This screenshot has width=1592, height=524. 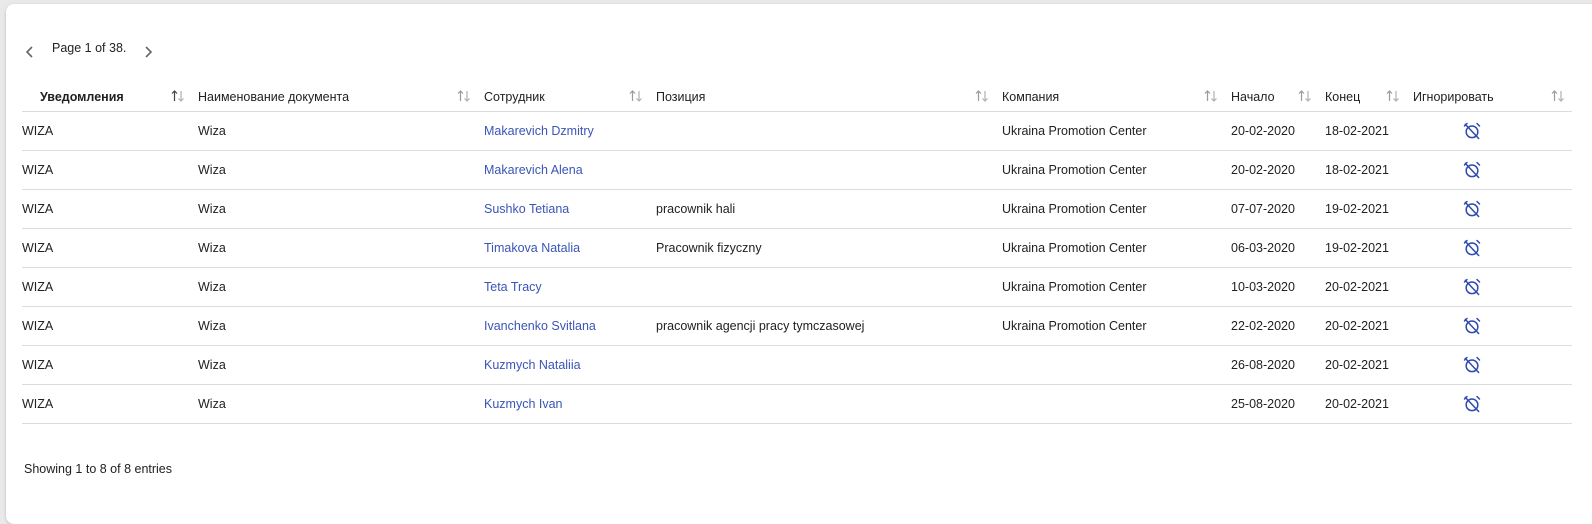 I want to click on employee-link: Teta Tracy, so click(x=513, y=287).